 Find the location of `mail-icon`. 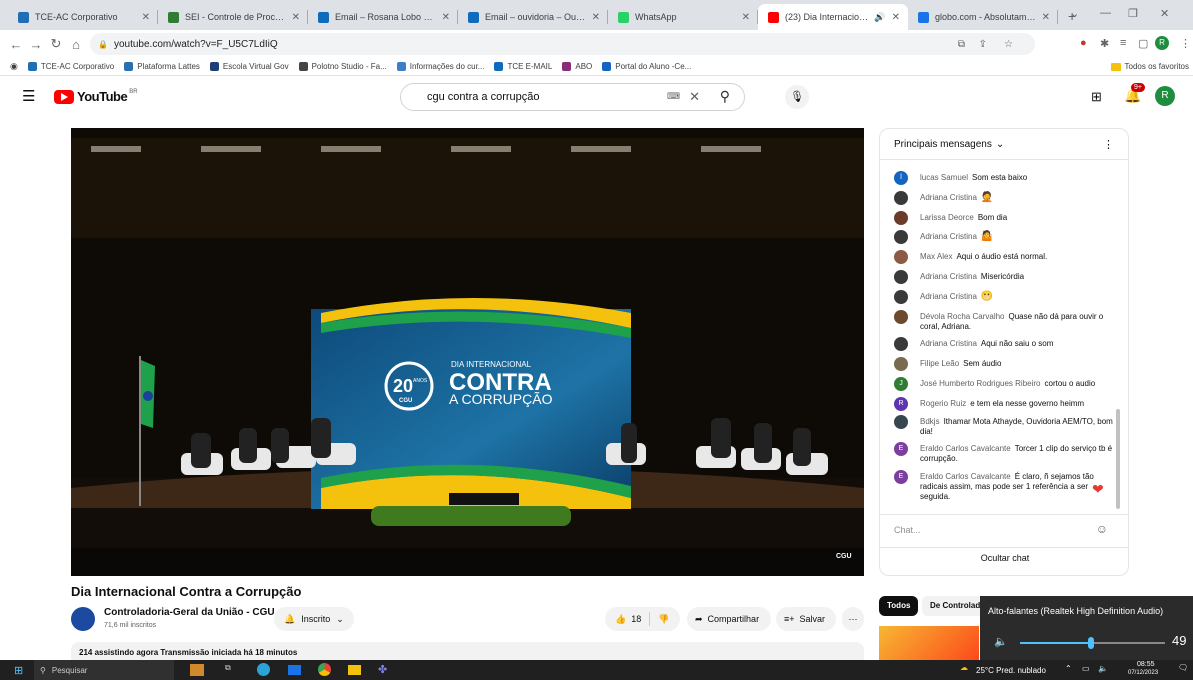

mail-icon is located at coordinates (294, 670).